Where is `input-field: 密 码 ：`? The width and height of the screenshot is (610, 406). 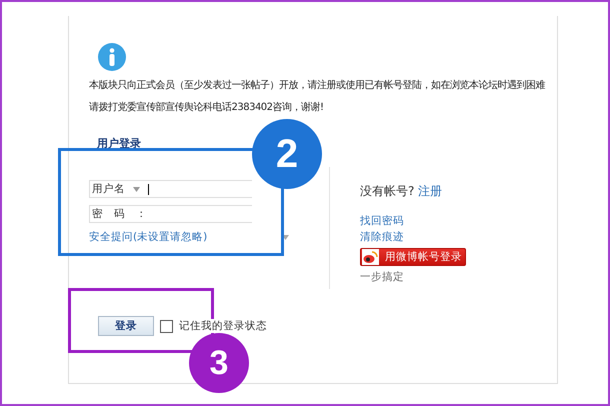 input-field: 密 码 ： is located at coordinates (170, 214).